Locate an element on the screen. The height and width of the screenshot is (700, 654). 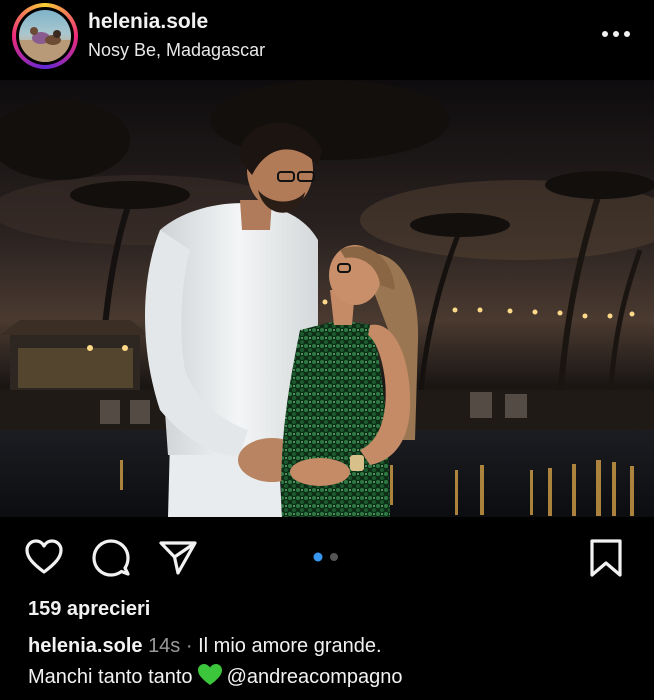
carousel-dot-inactive is located at coordinates (334, 557).